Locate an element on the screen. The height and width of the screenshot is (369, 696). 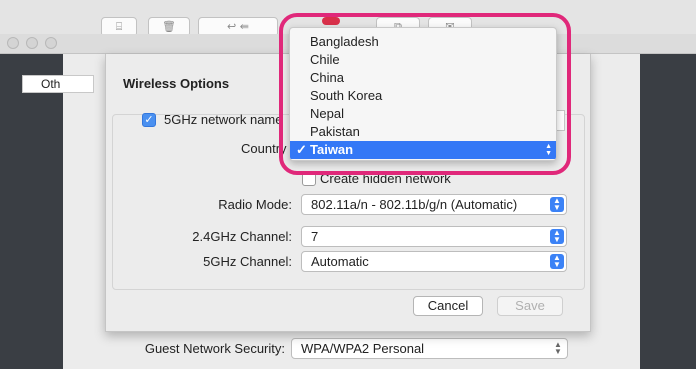
radio-mode-label: Radio Mode: is located at coordinates (255, 204).